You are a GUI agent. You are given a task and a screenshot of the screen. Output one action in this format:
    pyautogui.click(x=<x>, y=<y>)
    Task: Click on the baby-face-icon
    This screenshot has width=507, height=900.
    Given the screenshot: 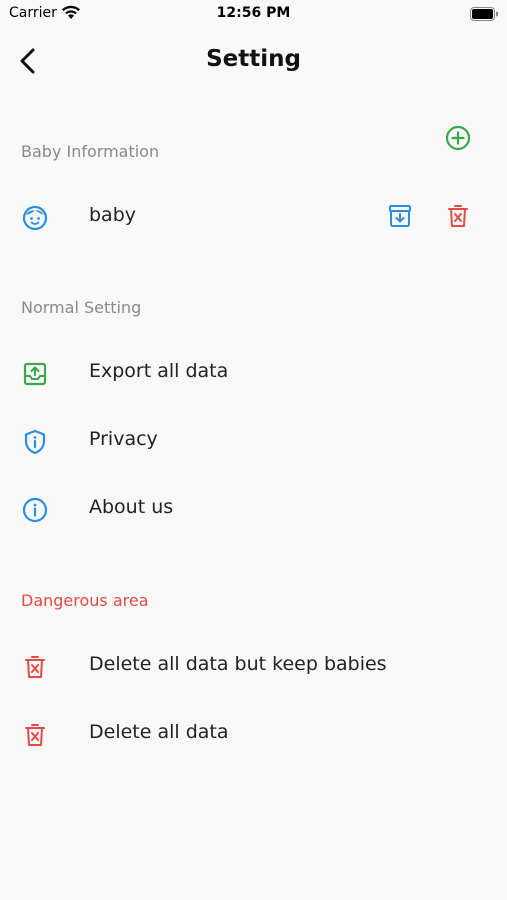 What is the action you would take?
    pyautogui.click(x=35, y=218)
    